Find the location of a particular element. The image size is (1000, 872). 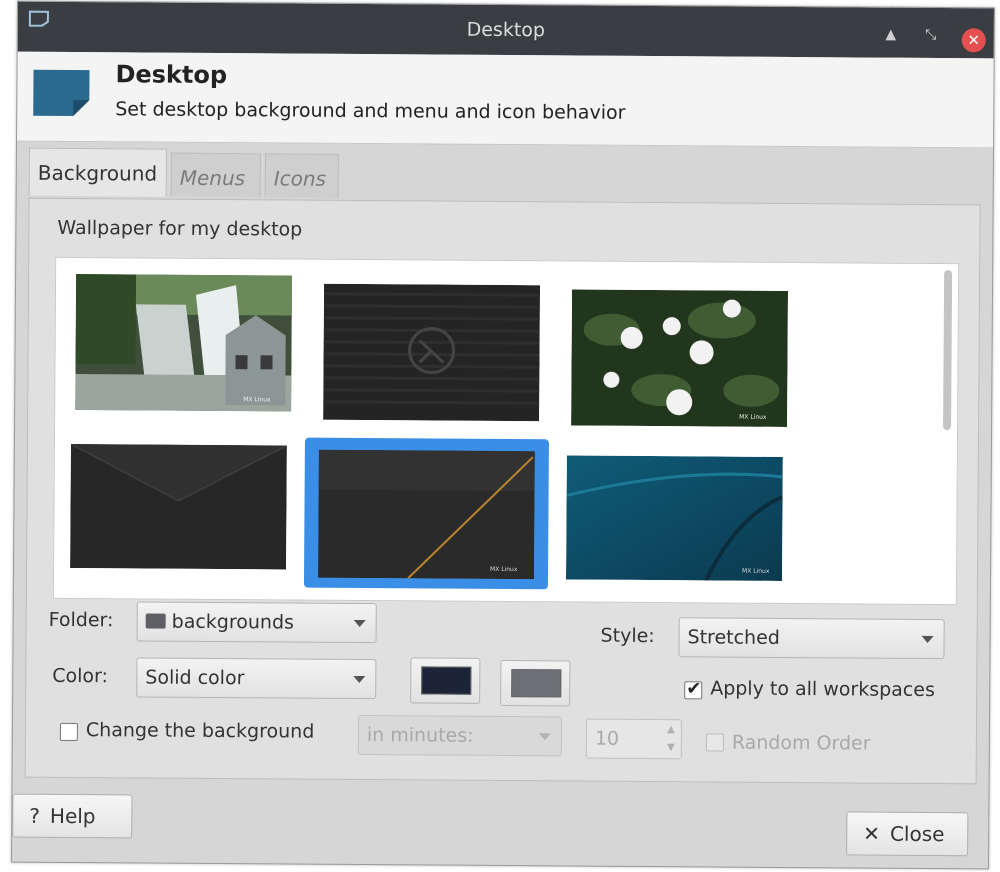

folder-combo: backgrounds is located at coordinates (256, 622).